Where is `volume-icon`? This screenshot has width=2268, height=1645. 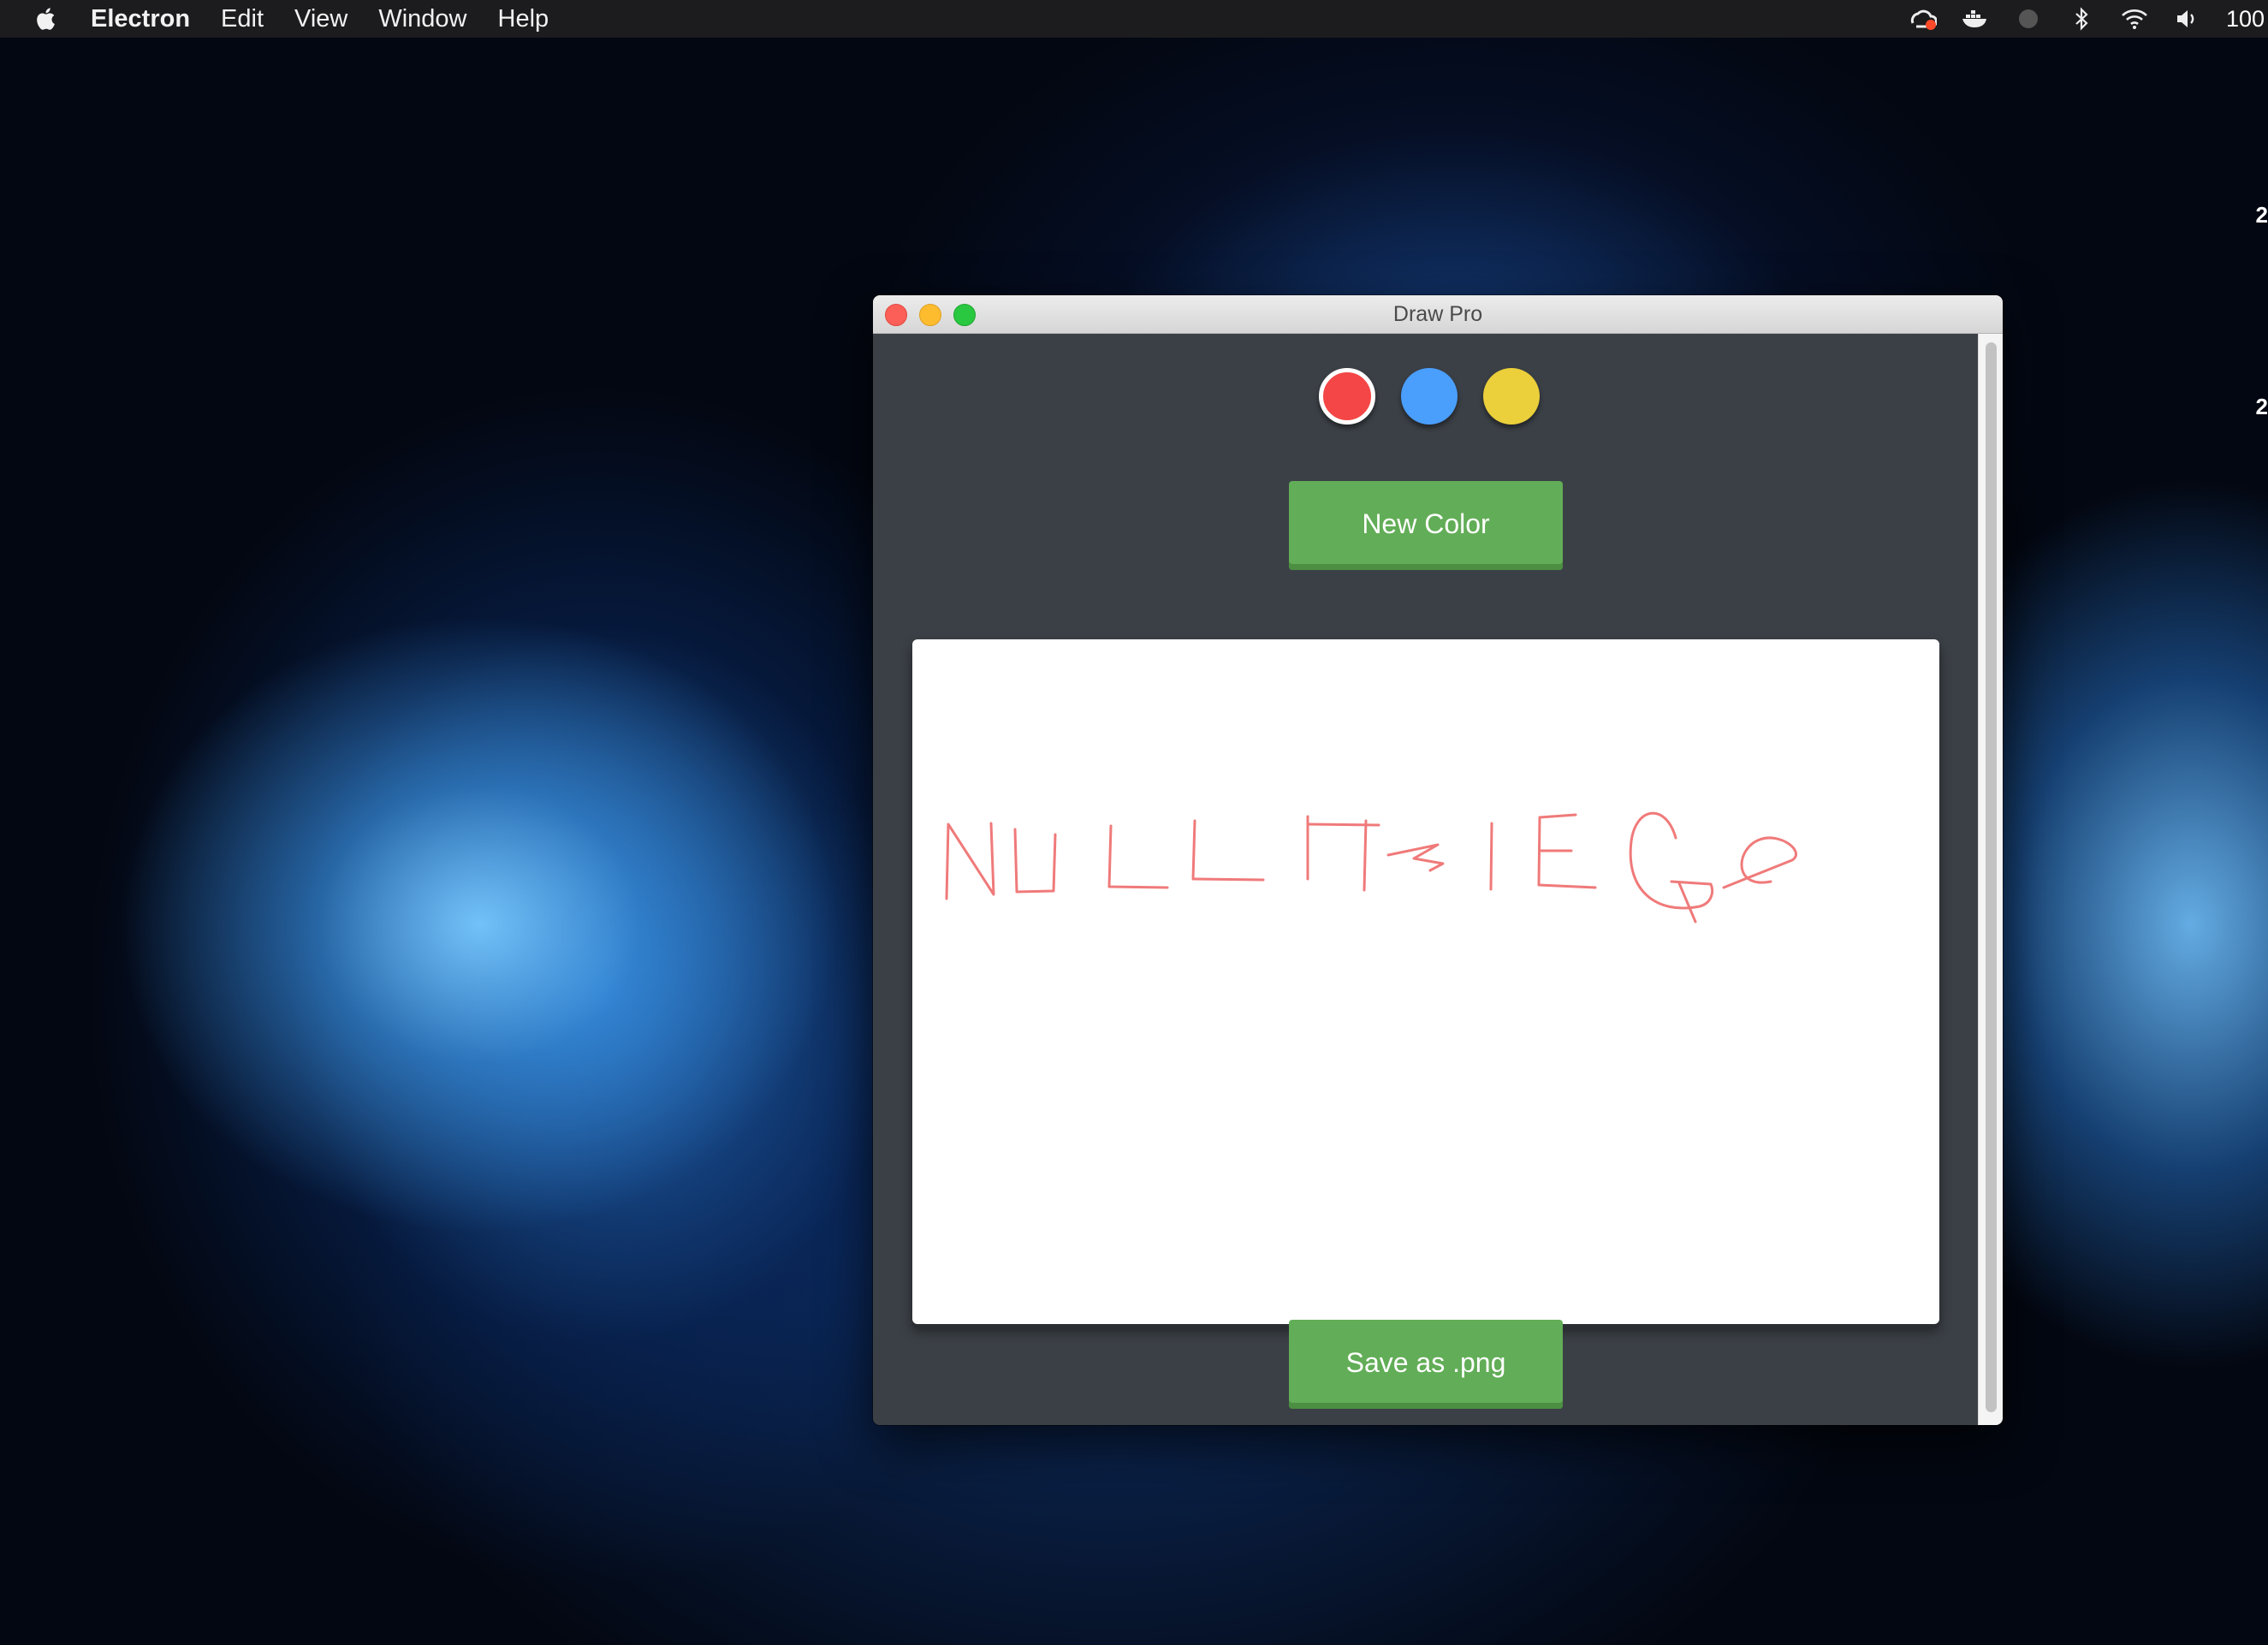 volume-icon is located at coordinates (2187, 19).